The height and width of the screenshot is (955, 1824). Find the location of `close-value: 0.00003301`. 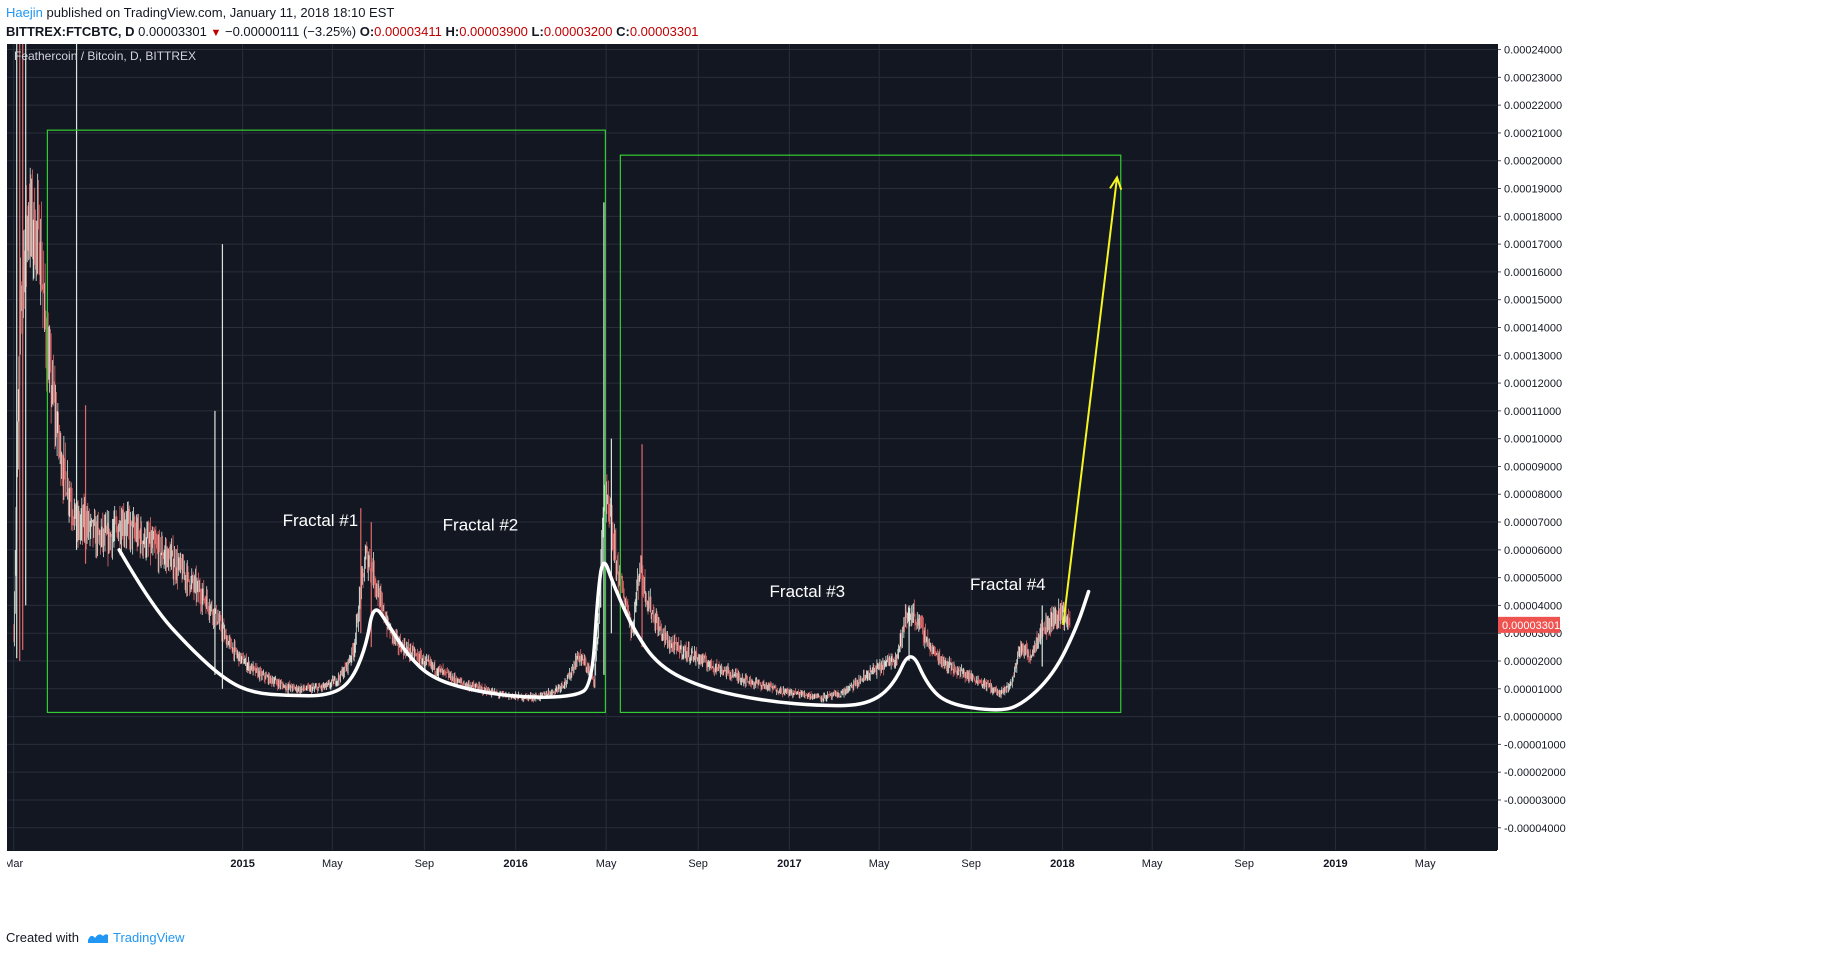

close-value: 0.00003301 is located at coordinates (664, 31).